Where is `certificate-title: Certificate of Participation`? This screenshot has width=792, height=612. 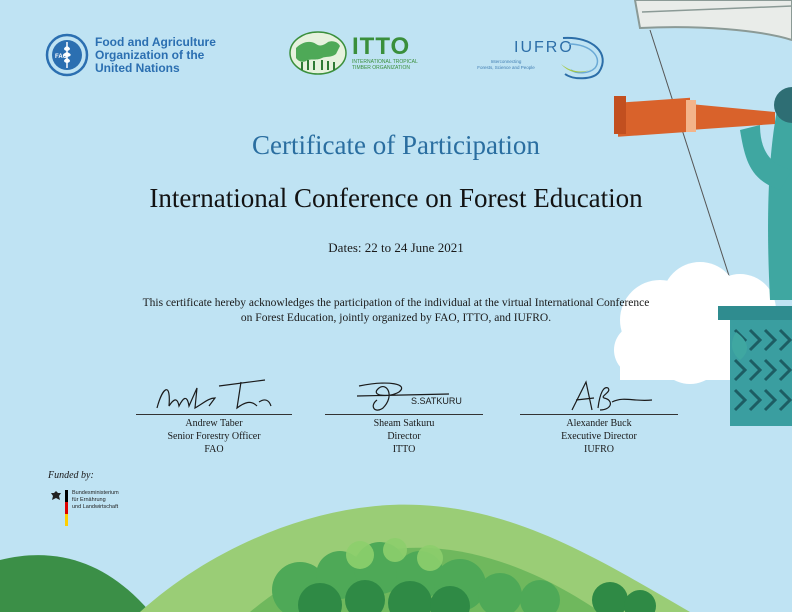 certificate-title: Certificate of Participation is located at coordinates (396, 145).